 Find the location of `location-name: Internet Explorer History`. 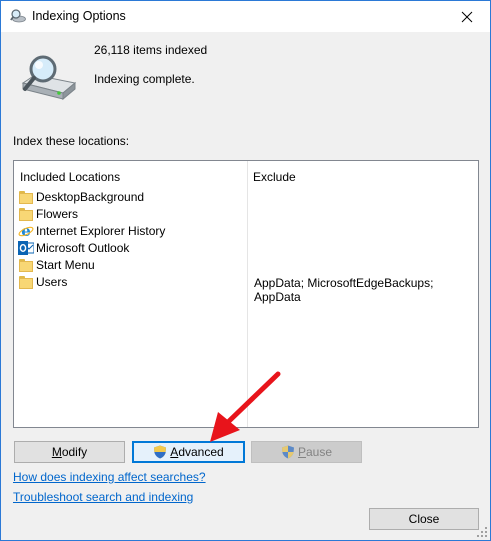

location-name: Internet Explorer History is located at coordinates (101, 230).